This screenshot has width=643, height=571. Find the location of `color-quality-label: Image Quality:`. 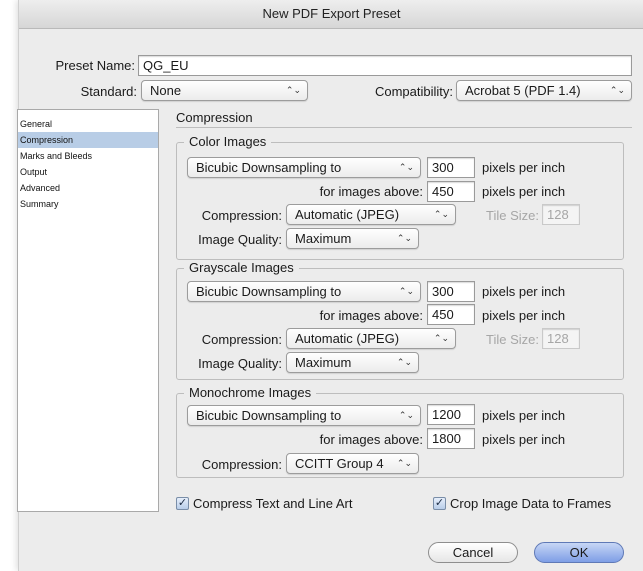

color-quality-label: Image Quality: is located at coordinates (240, 239).